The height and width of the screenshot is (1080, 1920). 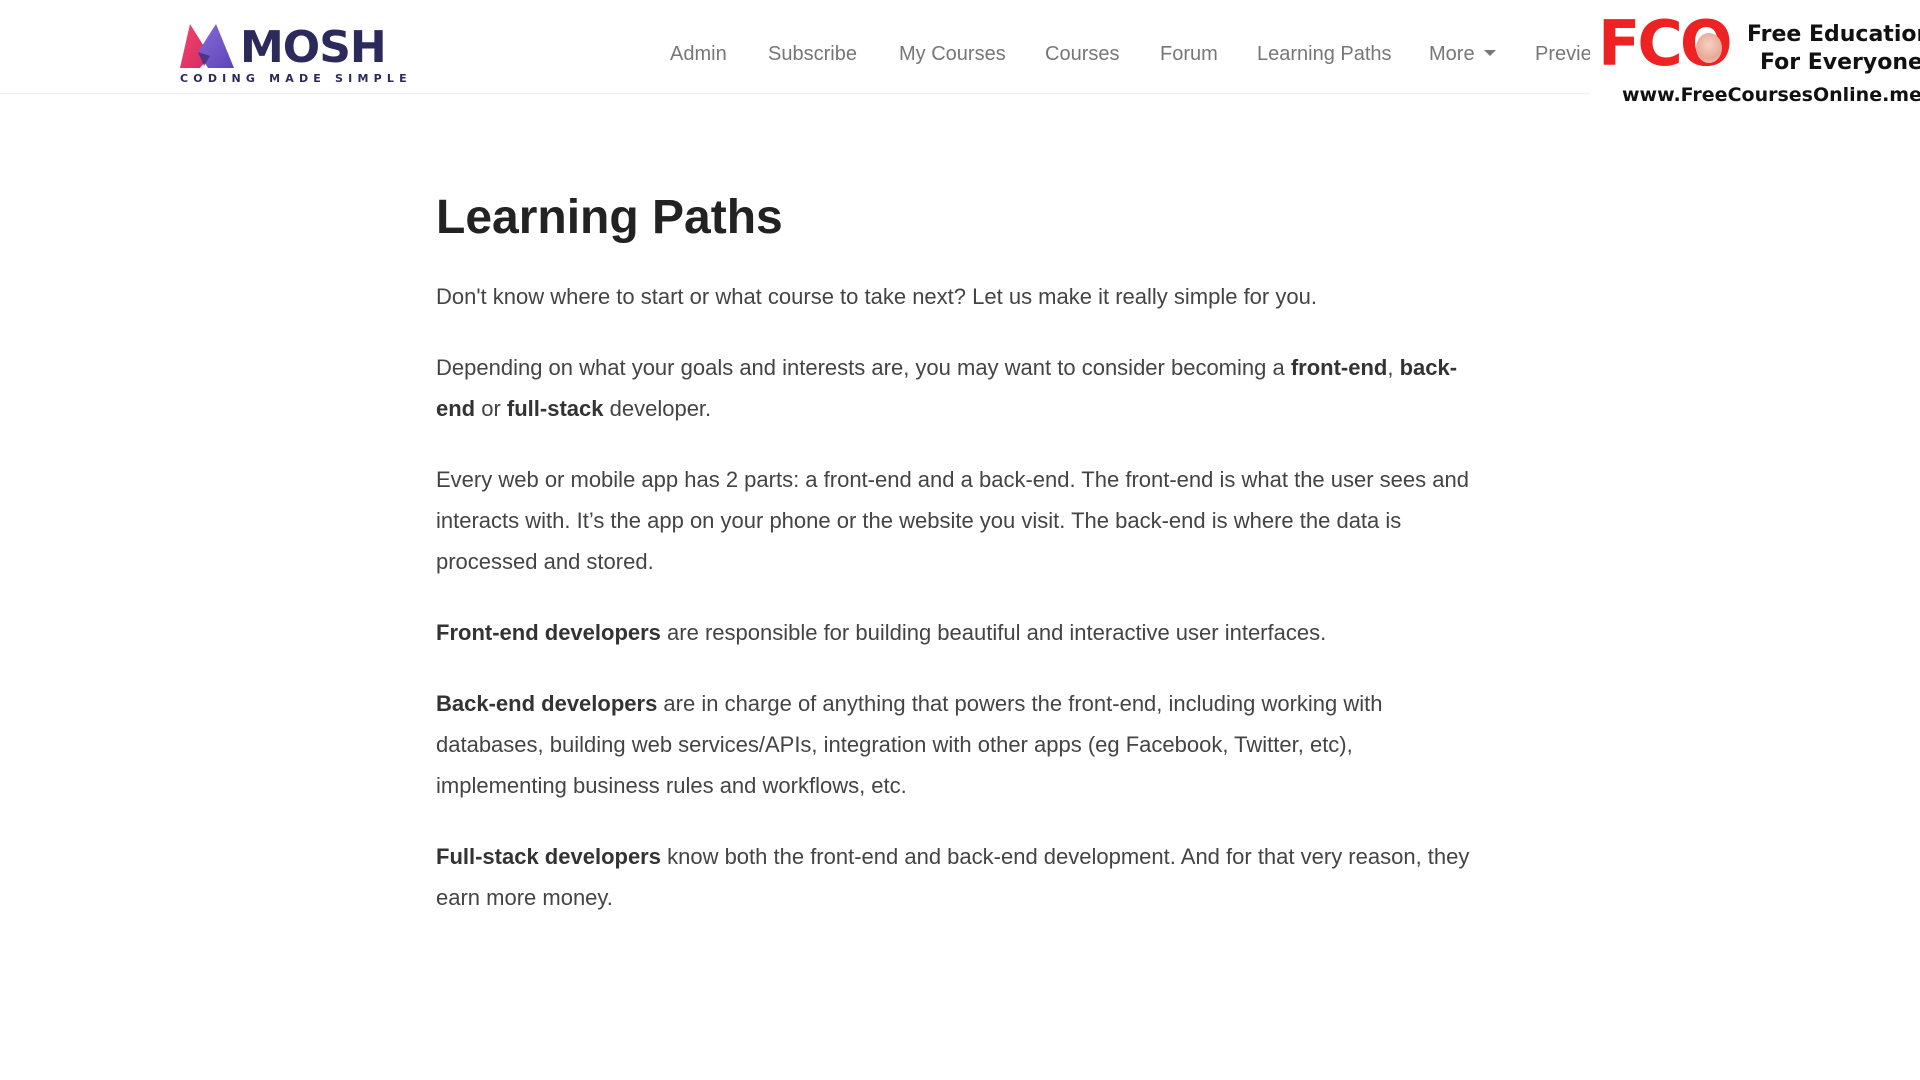 I want to click on mosh-logo-icon, so click(x=207, y=46).